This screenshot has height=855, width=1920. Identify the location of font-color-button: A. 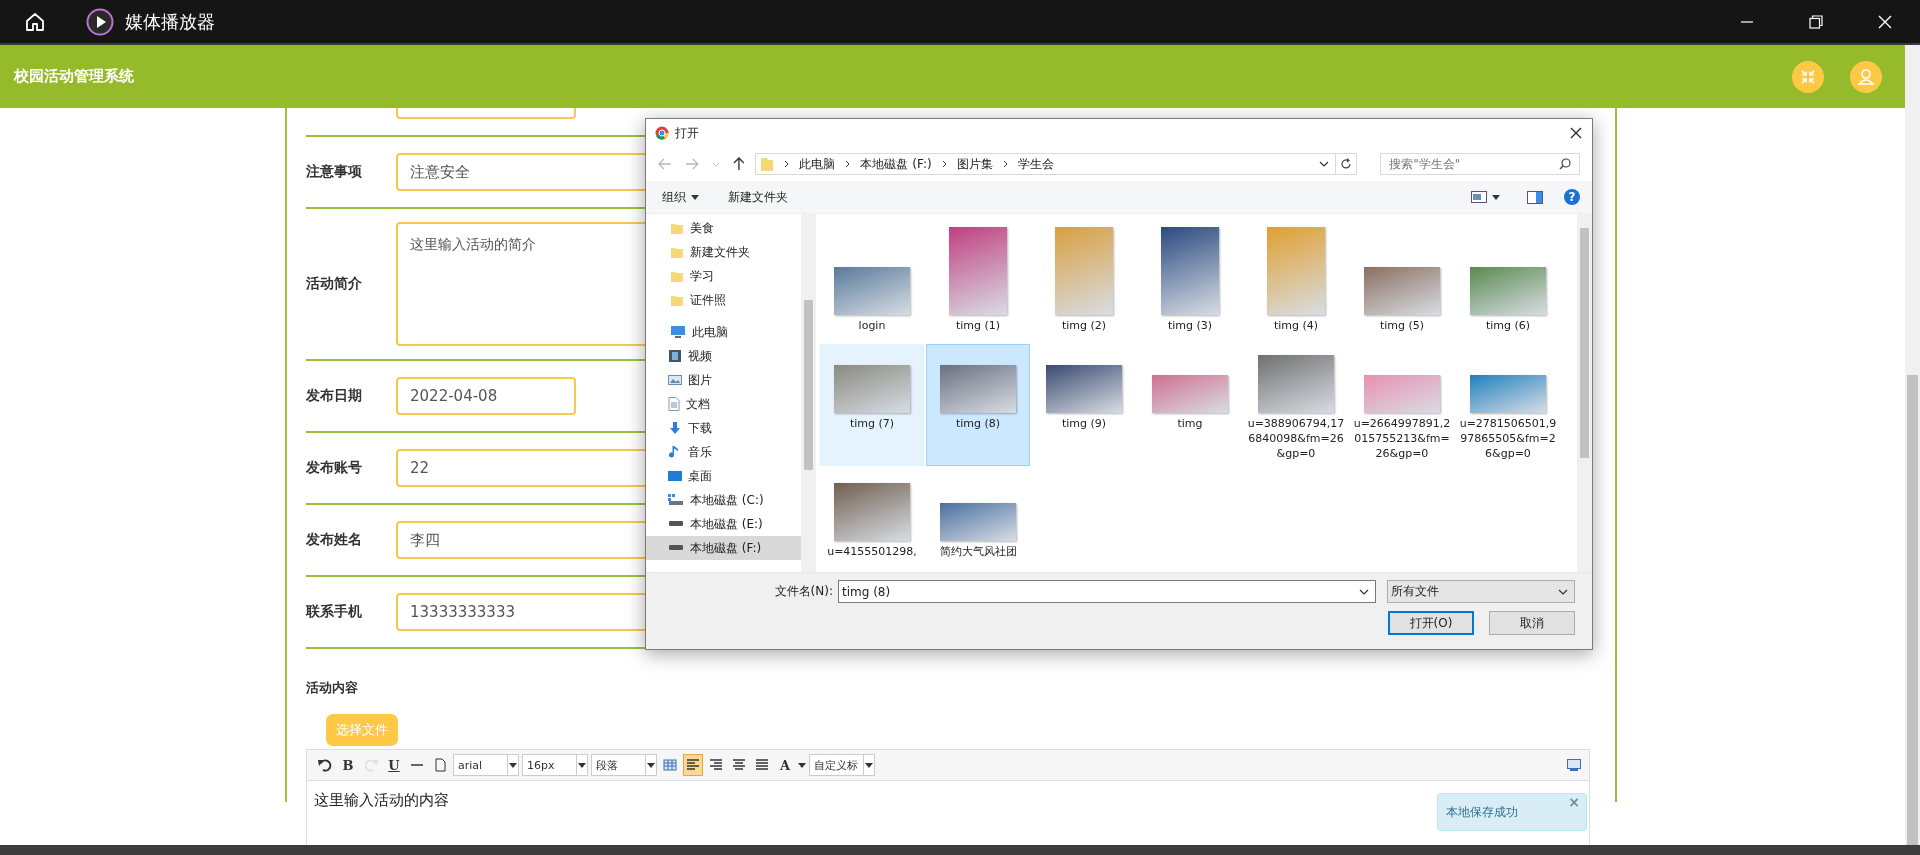
(785, 765).